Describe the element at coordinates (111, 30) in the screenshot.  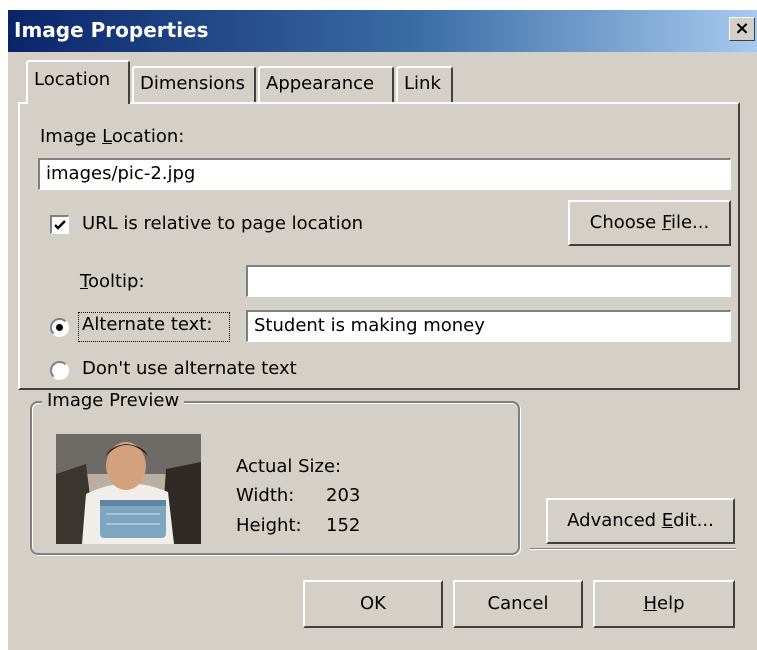
I see `window-title: Image Properties` at that location.